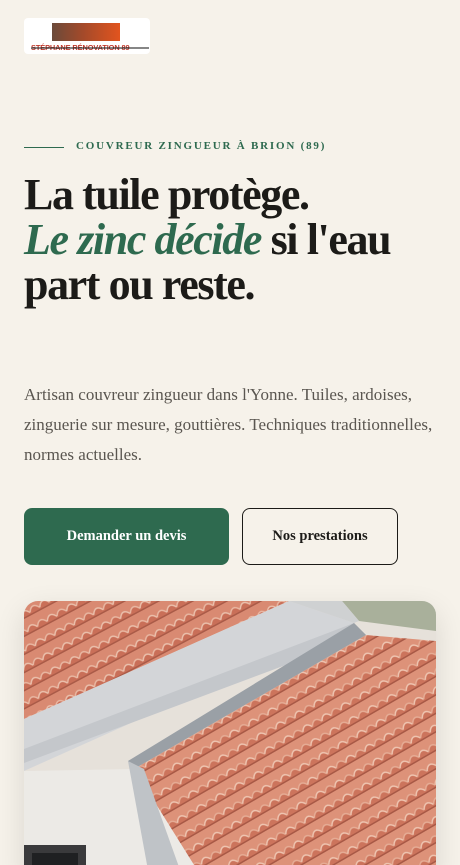  Describe the element at coordinates (320, 536) in the screenshot. I see `services-button: Nos prestations` at that location.